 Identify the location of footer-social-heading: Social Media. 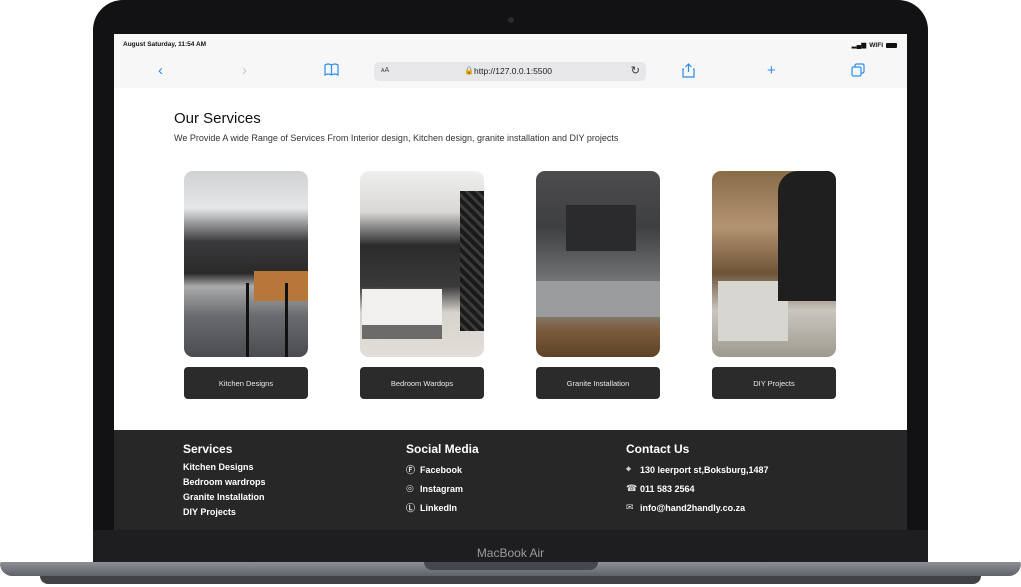
(442, 449).